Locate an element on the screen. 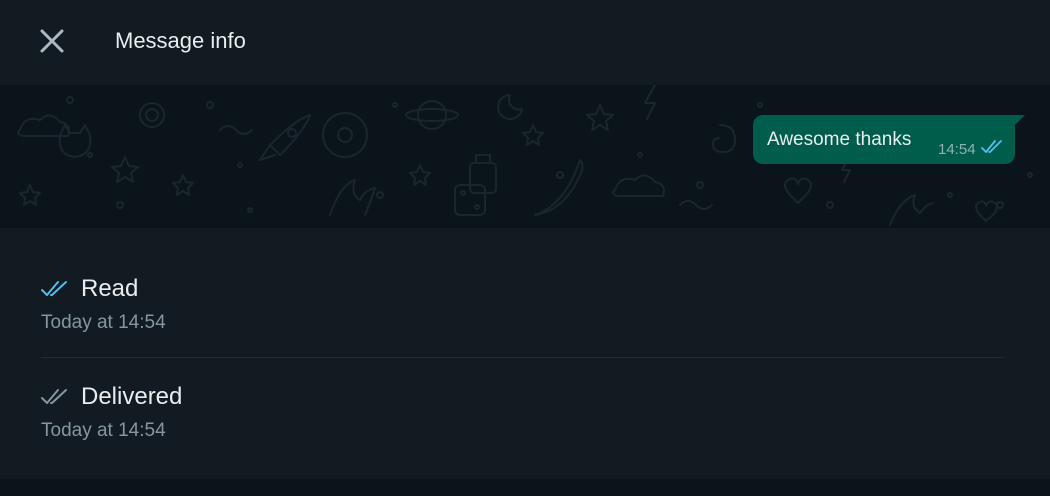 Image resolution: width=1050 pixels, height=496 pixels. read-label: Read is located at coordinates (110, 288).